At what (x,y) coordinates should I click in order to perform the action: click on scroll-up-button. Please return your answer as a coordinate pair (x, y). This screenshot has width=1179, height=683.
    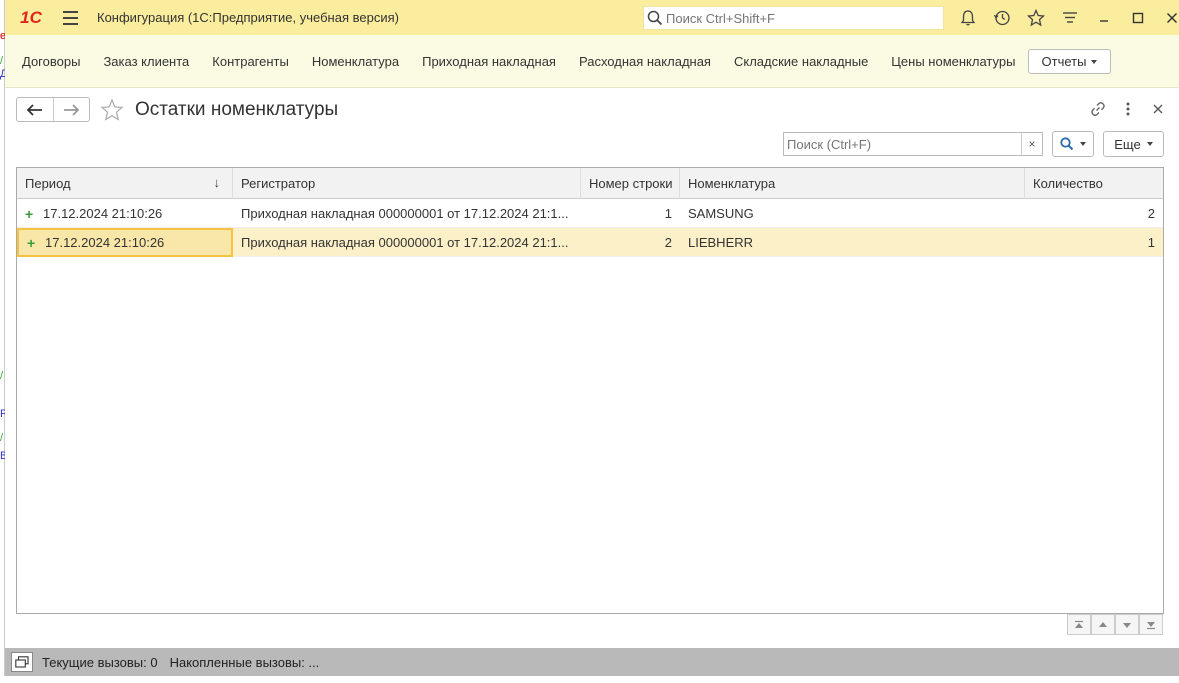
    Looking at the image, I should click on (1103, 624).